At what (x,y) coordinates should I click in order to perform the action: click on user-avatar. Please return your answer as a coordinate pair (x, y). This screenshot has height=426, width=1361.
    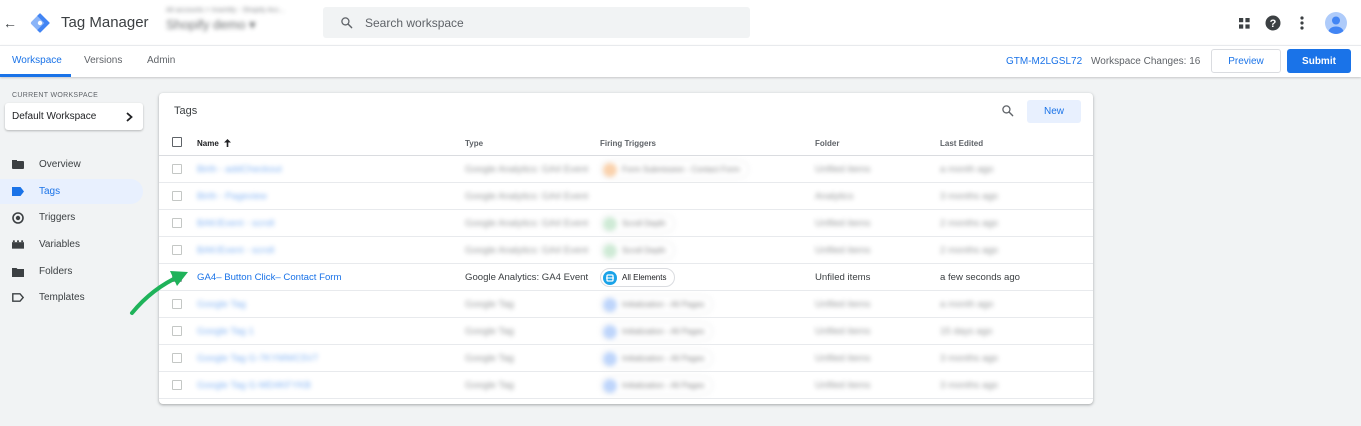
    Looking at the image, I should click on (1336, 23).